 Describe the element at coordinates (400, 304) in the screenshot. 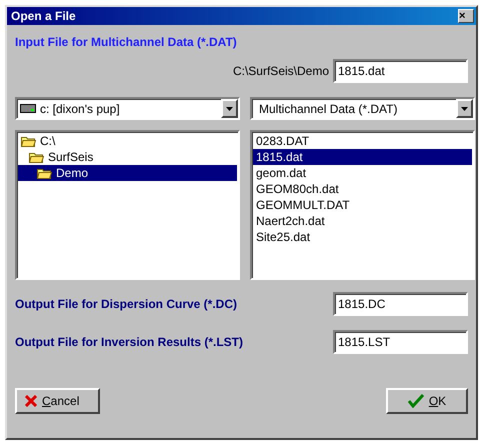

I see `input-field: 1815.DC` at that location.